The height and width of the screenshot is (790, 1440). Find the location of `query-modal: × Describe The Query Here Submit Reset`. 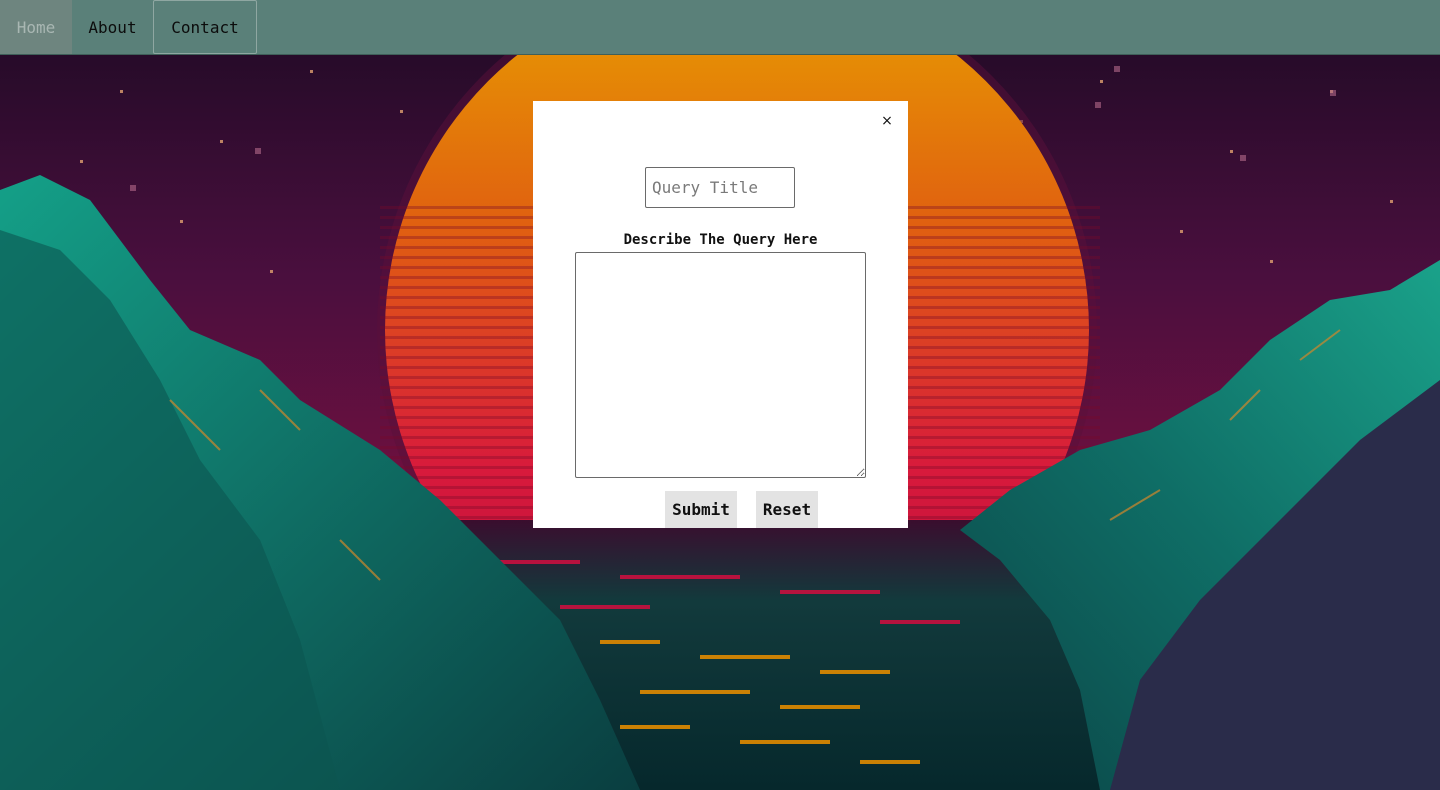

query-modal: × Describe The Query Here Submit Reset is located at coordinates (720, 314).